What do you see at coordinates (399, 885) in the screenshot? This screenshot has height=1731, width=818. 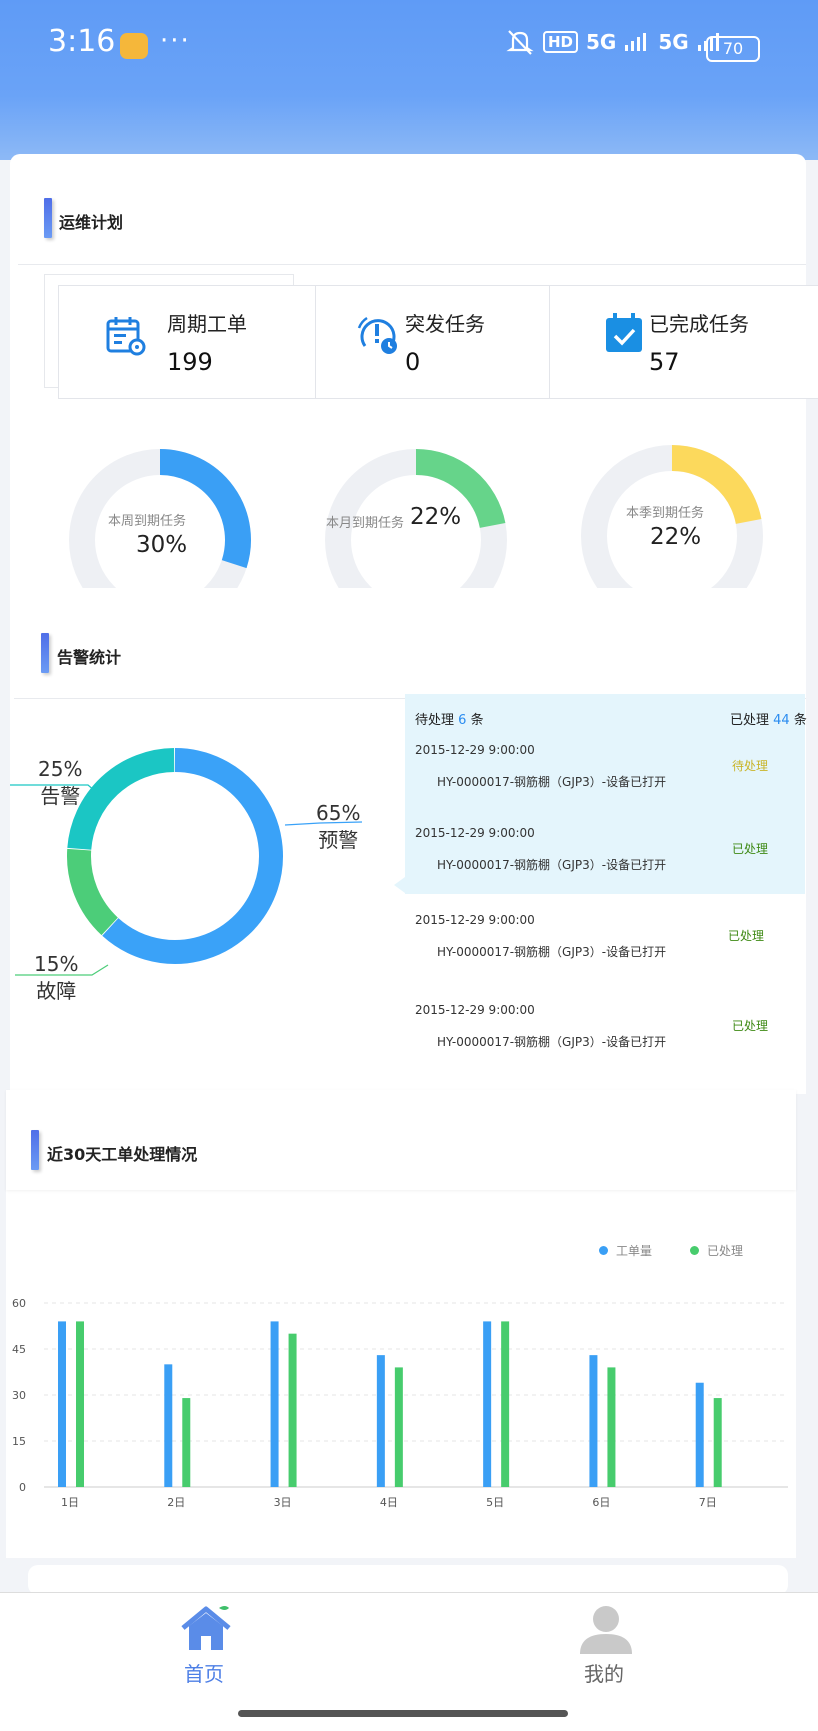 I see `tooltip-pointer` at bounding box center [399, 885].